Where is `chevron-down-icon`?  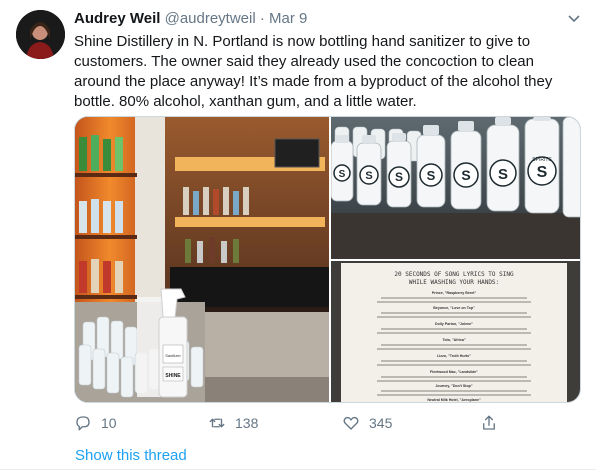 chevron-down-icon is located at coordinates (574, 18).